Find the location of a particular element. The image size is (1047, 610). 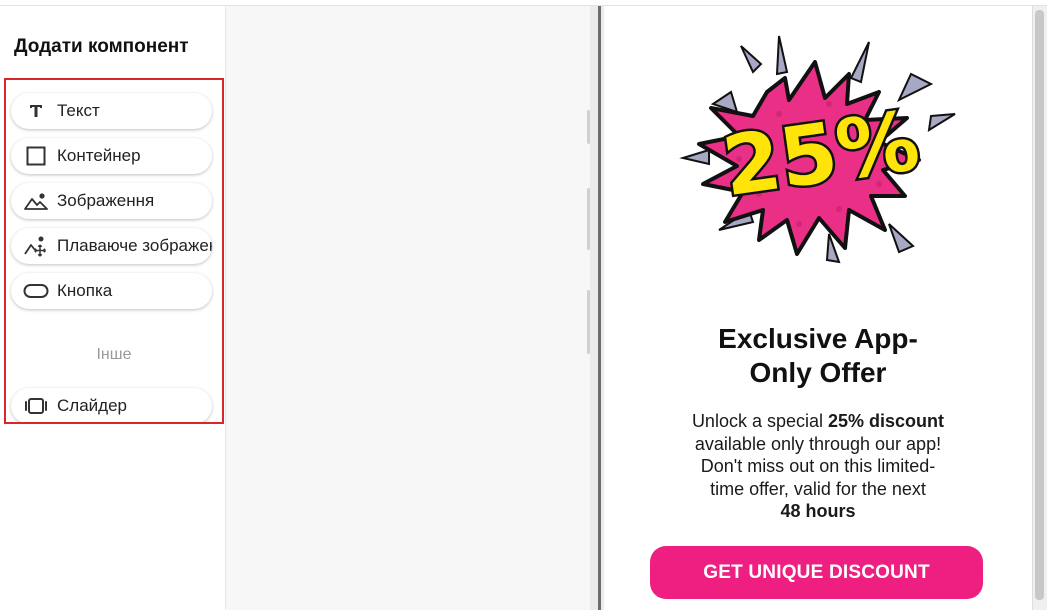

offer-text: Don't miss out on this limited- is located at coordinates (818, 466).